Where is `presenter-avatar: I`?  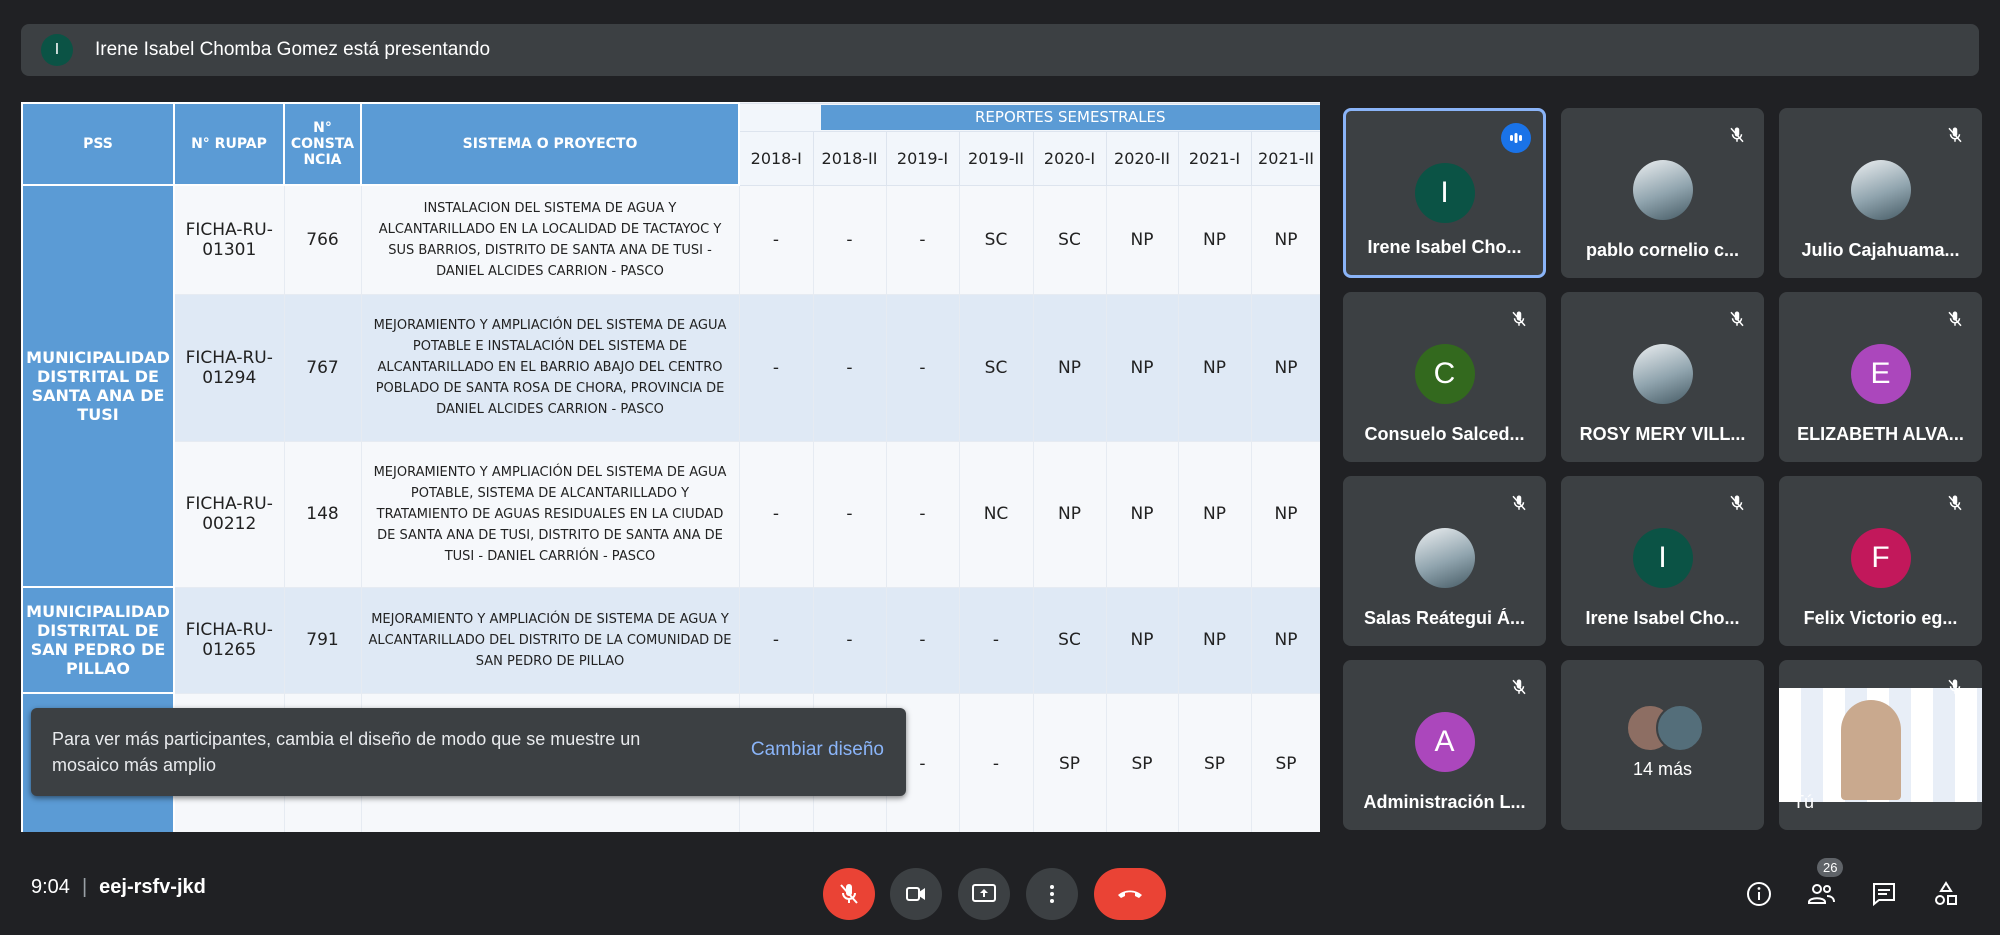 presenter-avatar: I is located at coordinates (57, 50).